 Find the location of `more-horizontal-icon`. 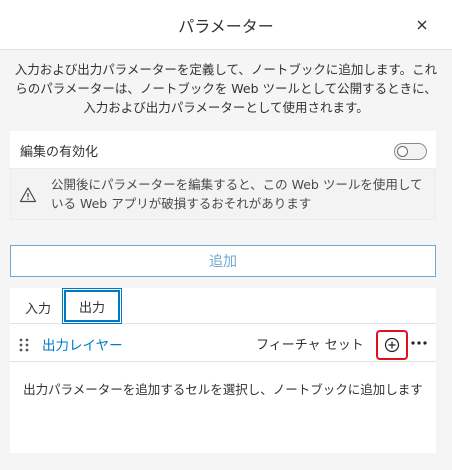

more-horizontal-icon is located at coordinates (419, 343).